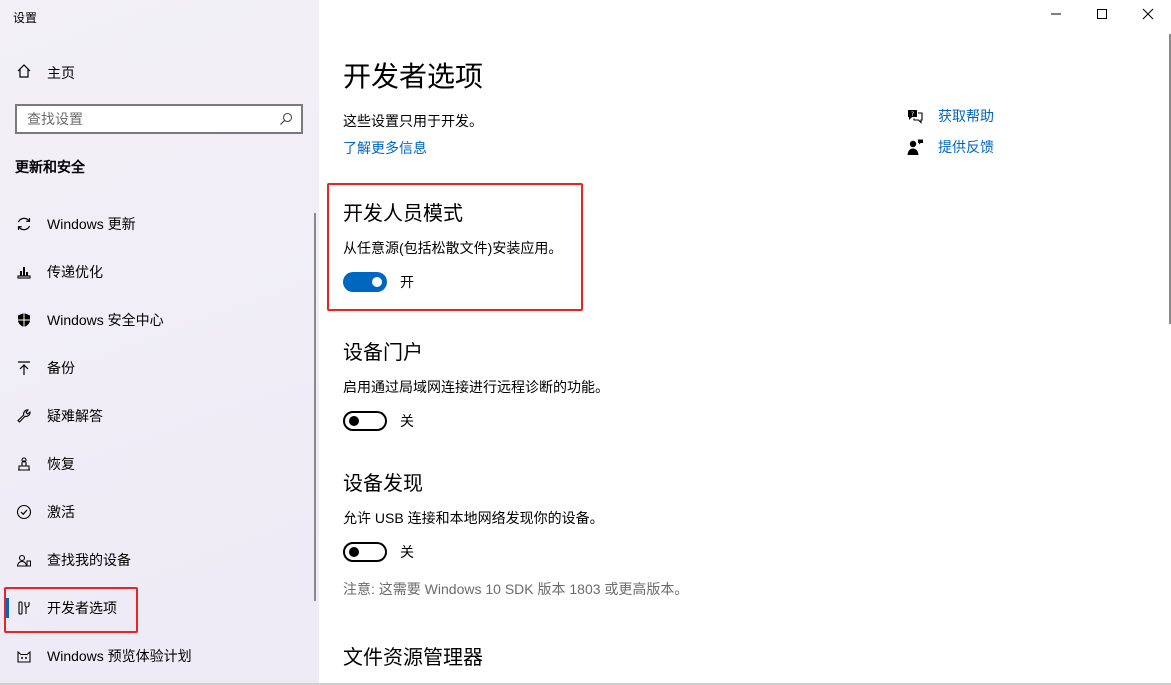  I want to click on learn-more-link: 了解更多信息, so click(385, 148).